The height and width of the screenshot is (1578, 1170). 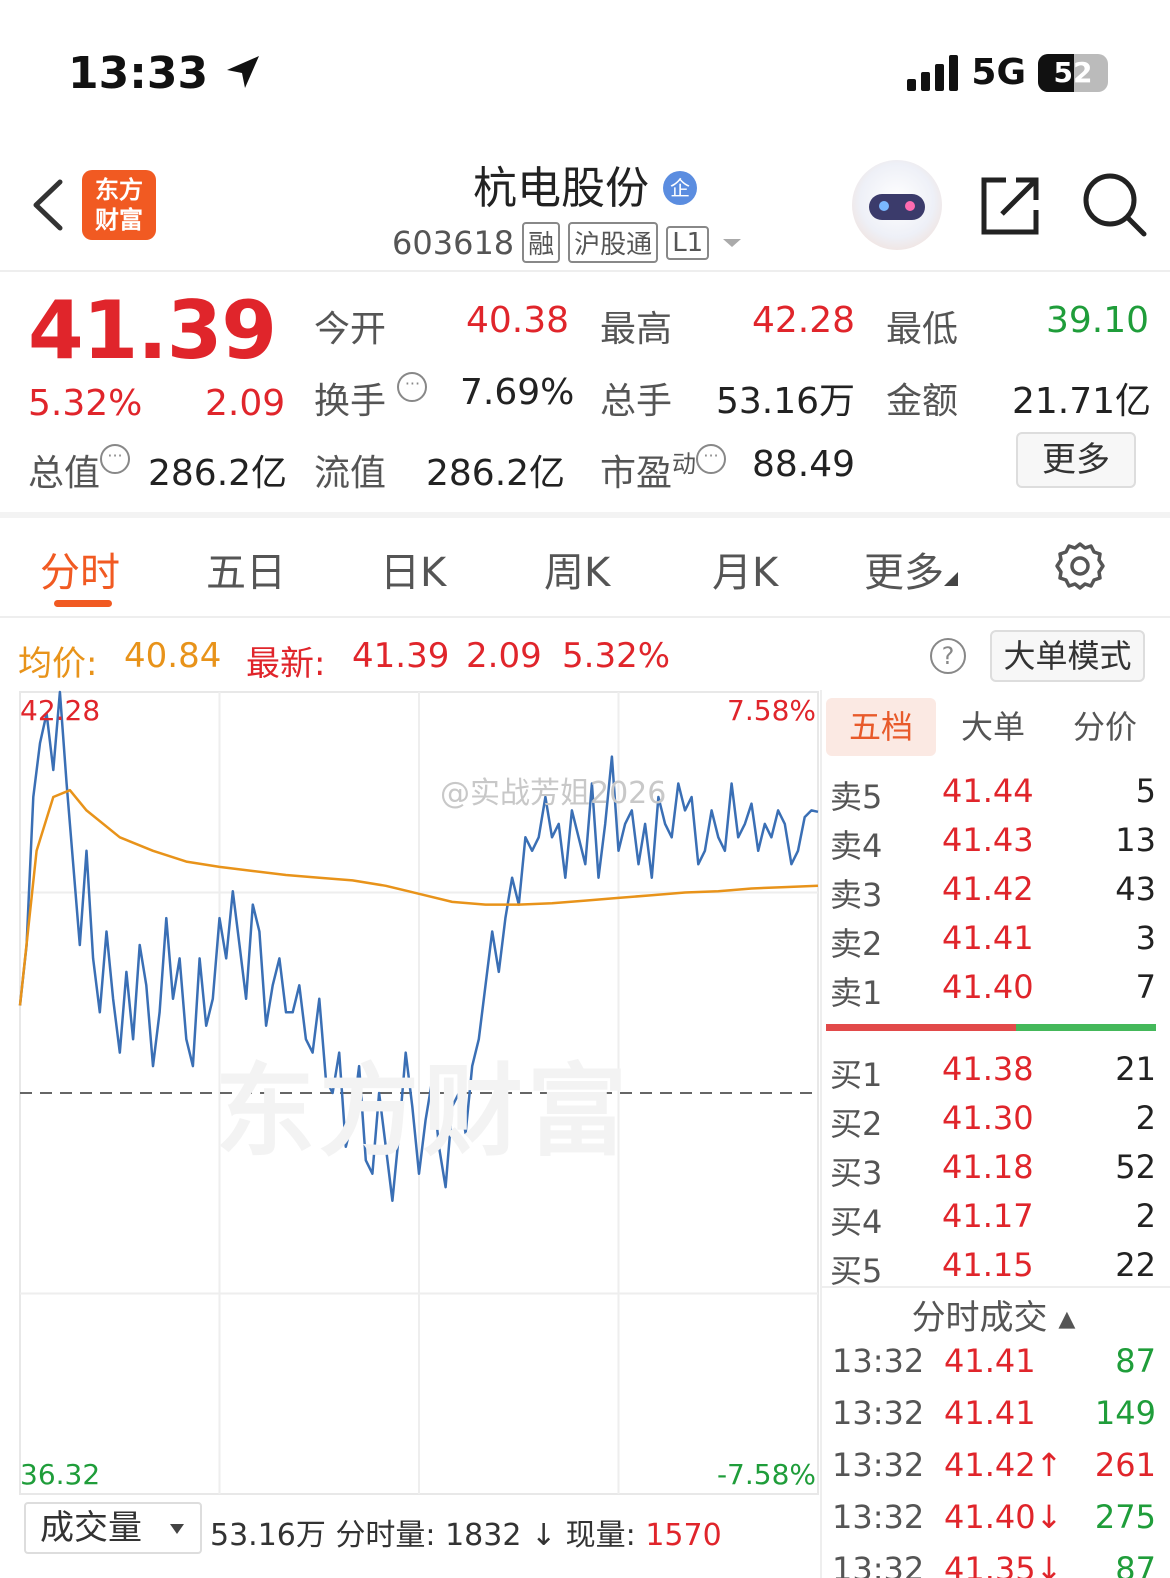 I want to click on change-percent: 5.32%, so click(x=85, y=403).